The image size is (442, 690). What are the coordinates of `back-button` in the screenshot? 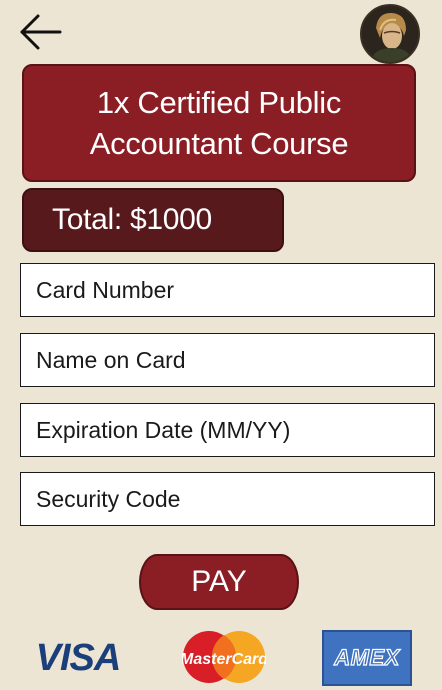 It's located at (41, 32).